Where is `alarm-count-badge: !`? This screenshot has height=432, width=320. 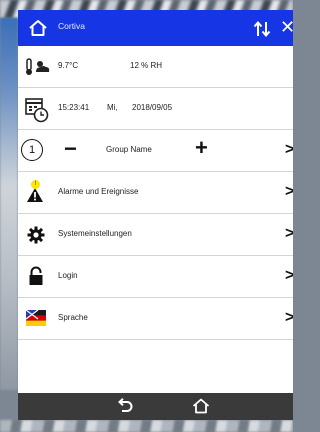 alarm-count-badge: ! is located at coordinates (35, 184).